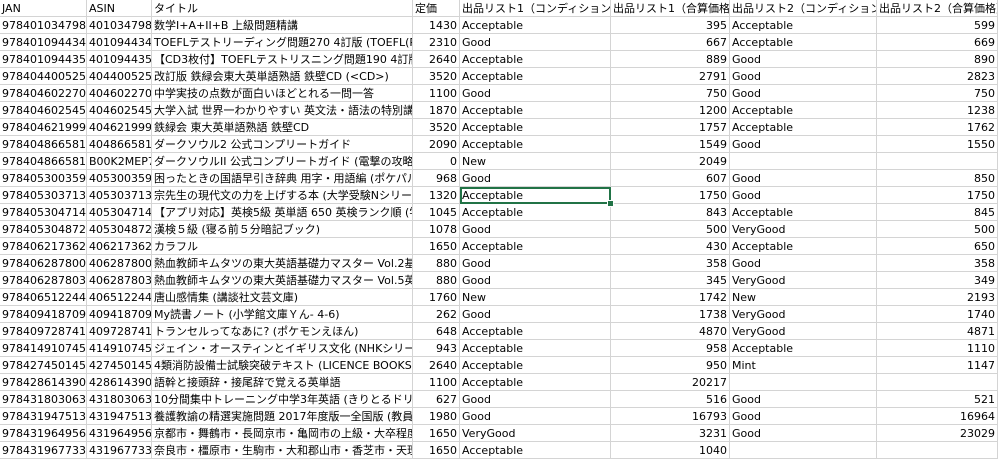 This screenshot has height=459, width=998. I want to click on cell-listing1-price: 1200, so click(670, 110).